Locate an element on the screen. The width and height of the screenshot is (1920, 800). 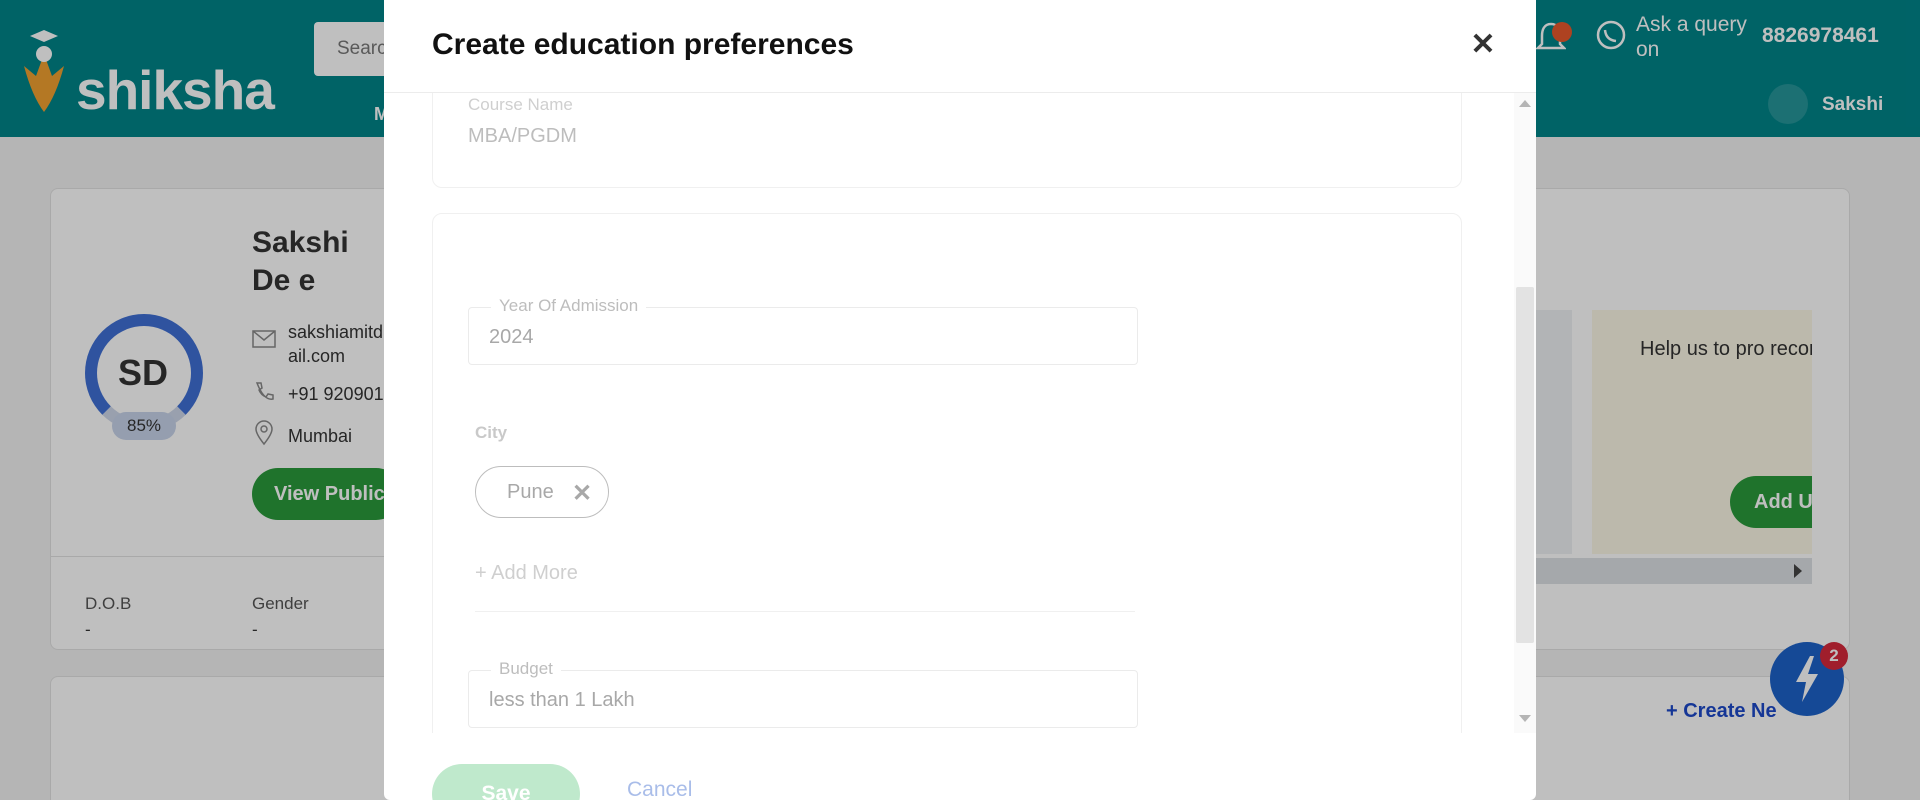
year-of-admission-value: 2024 is located at coordinates (511, 337).